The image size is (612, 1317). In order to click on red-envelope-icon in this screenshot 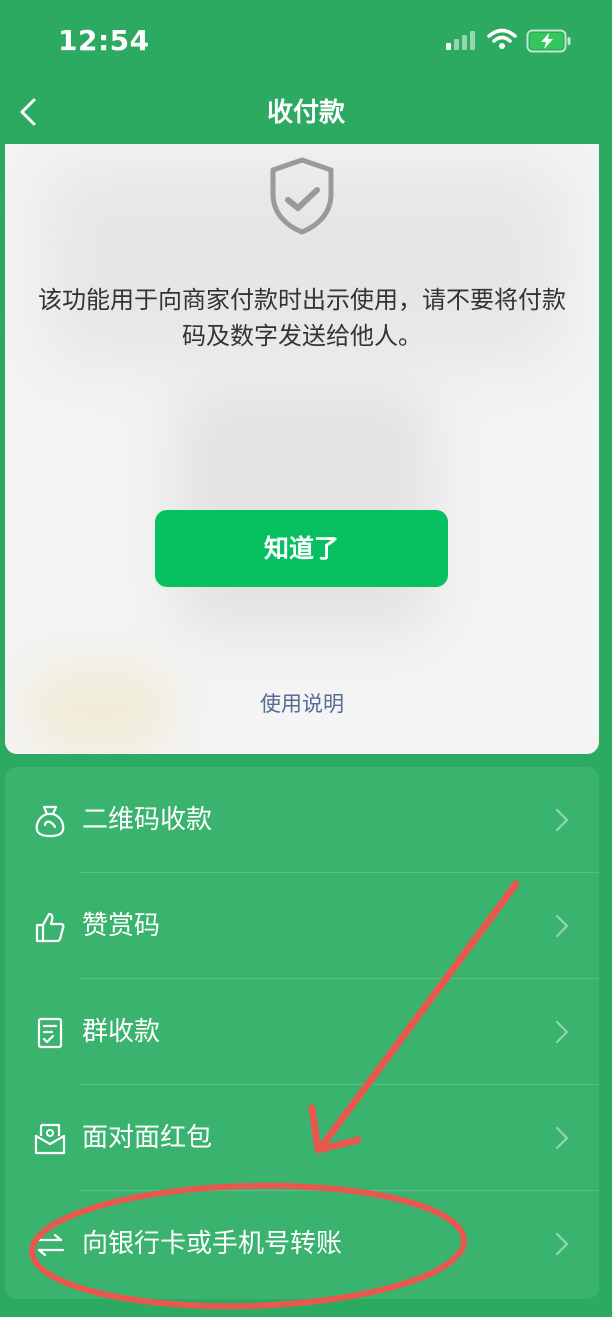, I will do `click(50, 1139)`.